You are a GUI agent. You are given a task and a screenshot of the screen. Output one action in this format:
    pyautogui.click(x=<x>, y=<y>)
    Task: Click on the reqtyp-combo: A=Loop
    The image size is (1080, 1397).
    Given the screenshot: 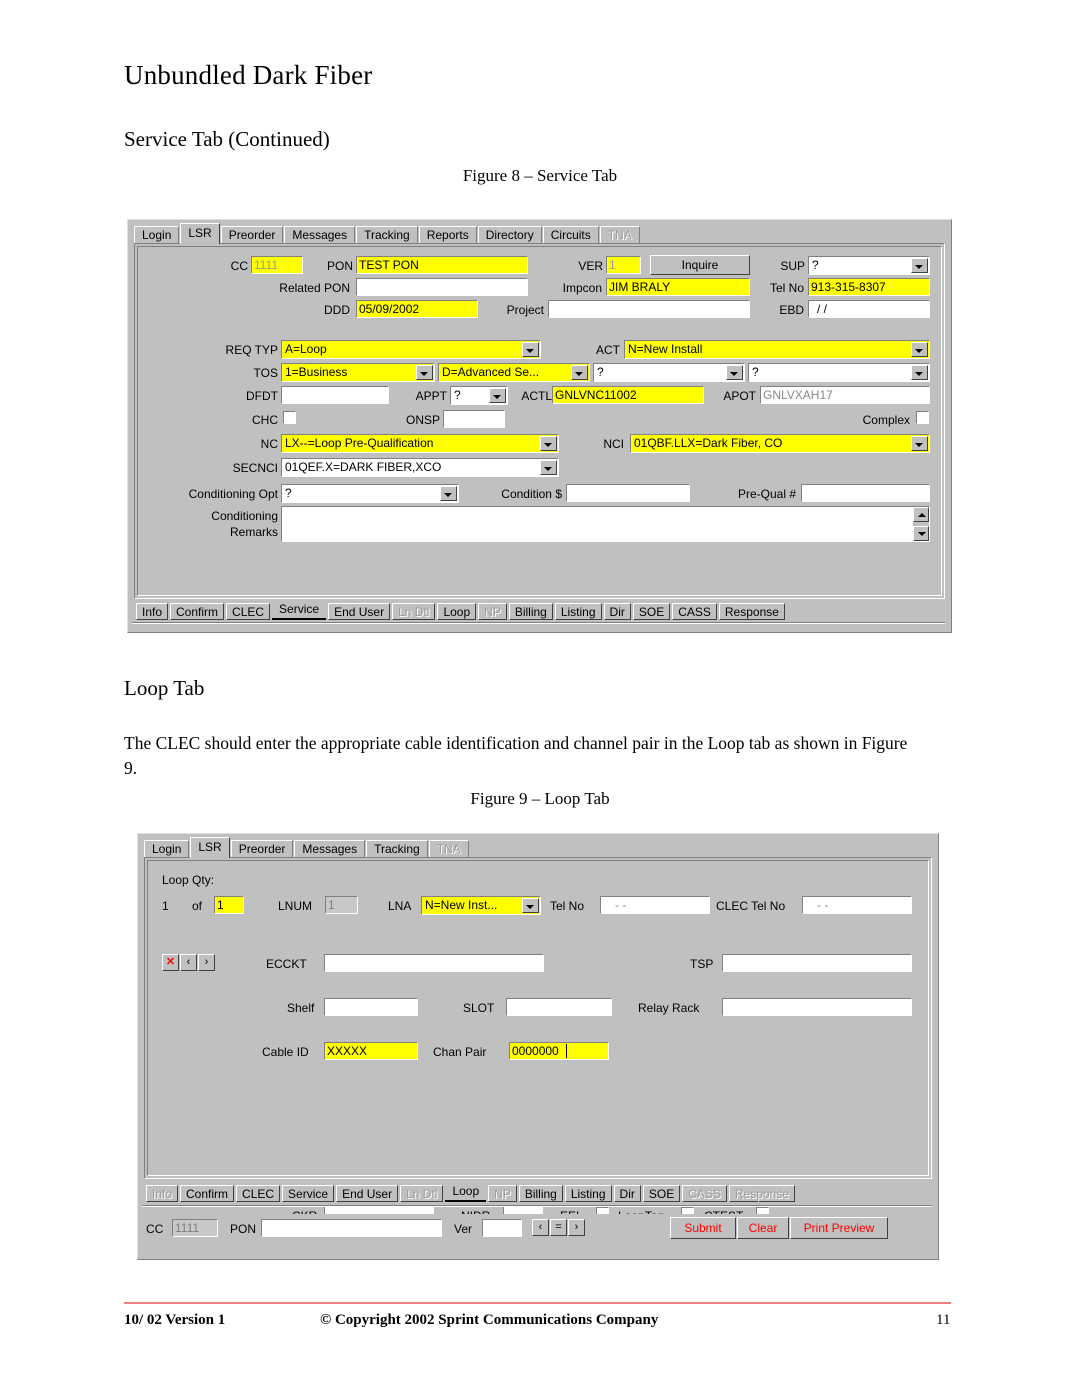 What is the action you would take?
    pyautogui.click(x=411, y=349)
    